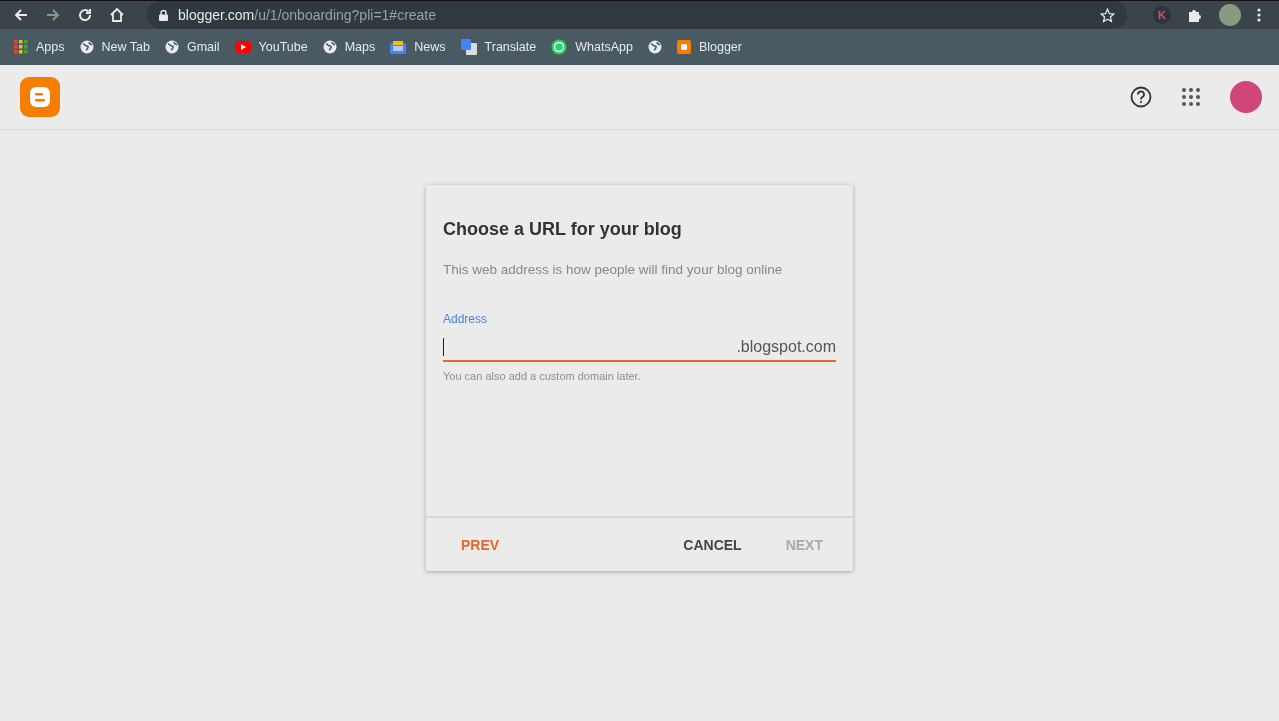  What do you see at coordinates (1230, 15) in the screenshot?
I see `profile-avatar` at bounding box center [1230, 15].